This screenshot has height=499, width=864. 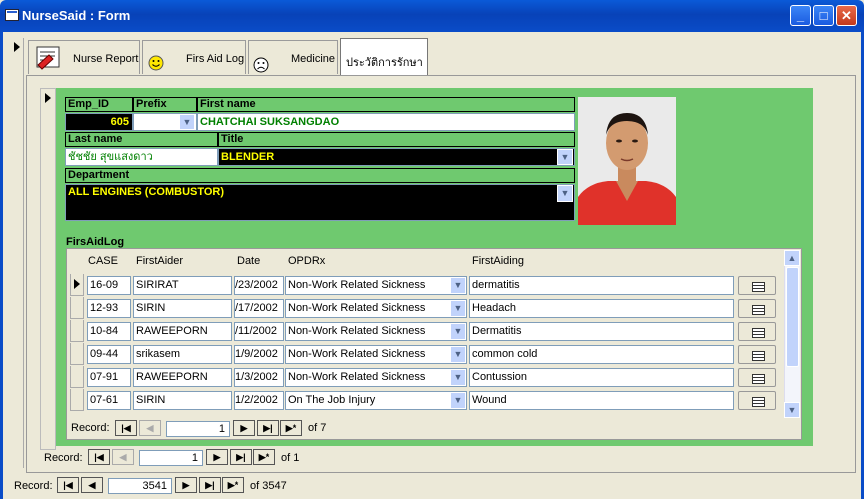 What do you see at coordinates (313, 59) in the screenshot?
I see `tab-label: Medicine` at bounding box center [313, 59].